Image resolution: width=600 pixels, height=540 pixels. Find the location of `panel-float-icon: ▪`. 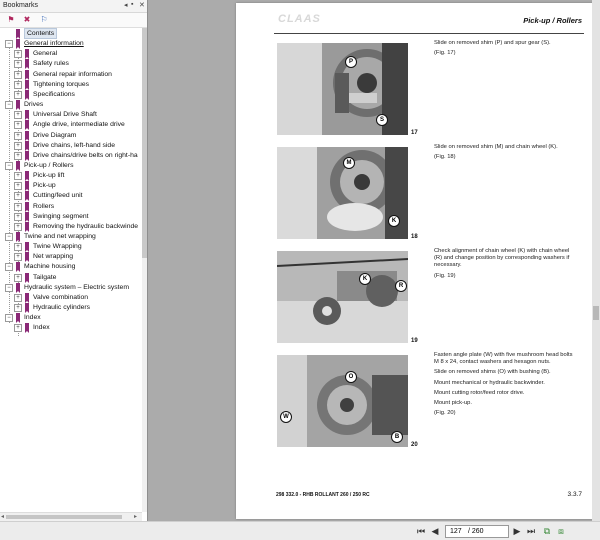

panel-float-icon: ▪ is located at coordinates (132, 4).